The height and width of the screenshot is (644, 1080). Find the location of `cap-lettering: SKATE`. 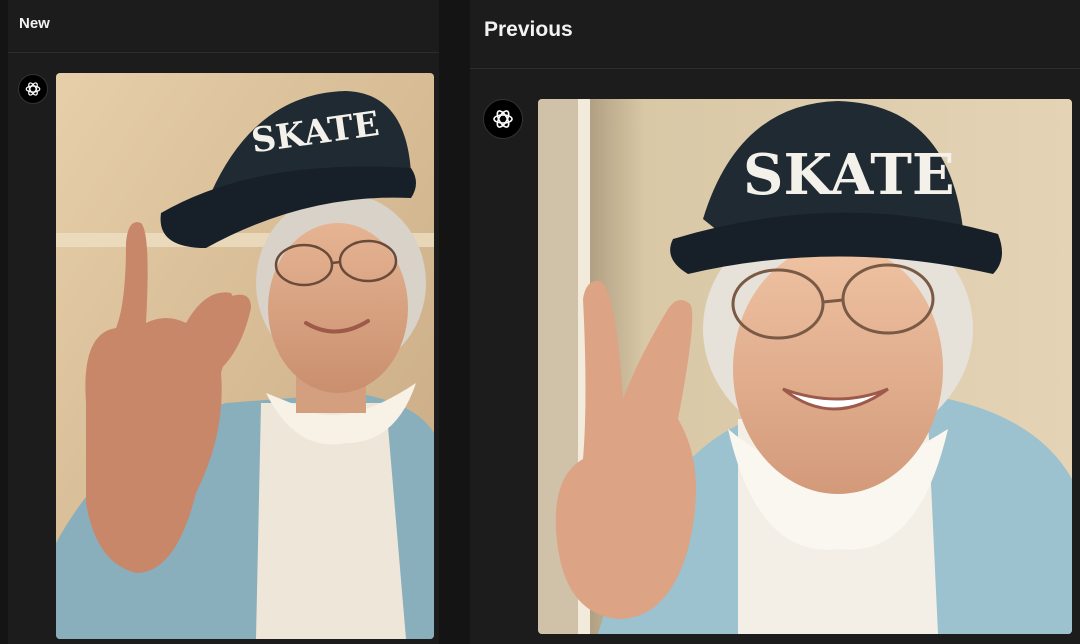

cap-lettering: SKATE is located at coordinates (849, 175).